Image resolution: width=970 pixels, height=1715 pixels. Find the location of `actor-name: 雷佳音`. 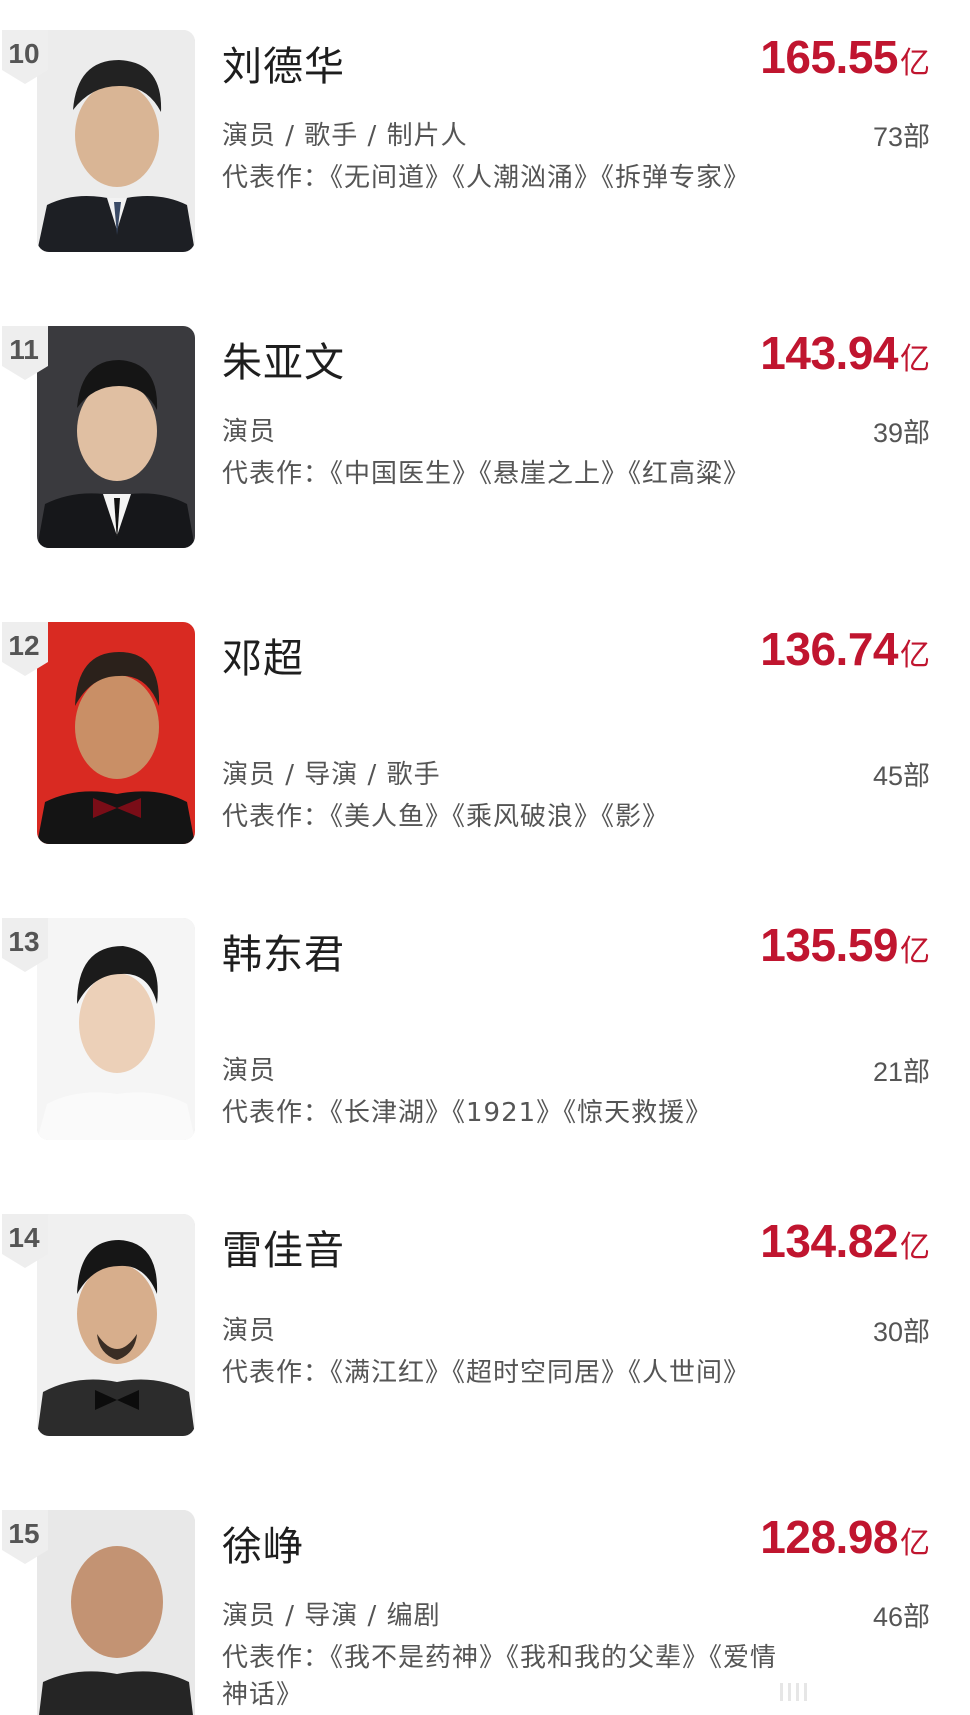

actor-name: 雷佳音 is located at coordinates (283, 1247).